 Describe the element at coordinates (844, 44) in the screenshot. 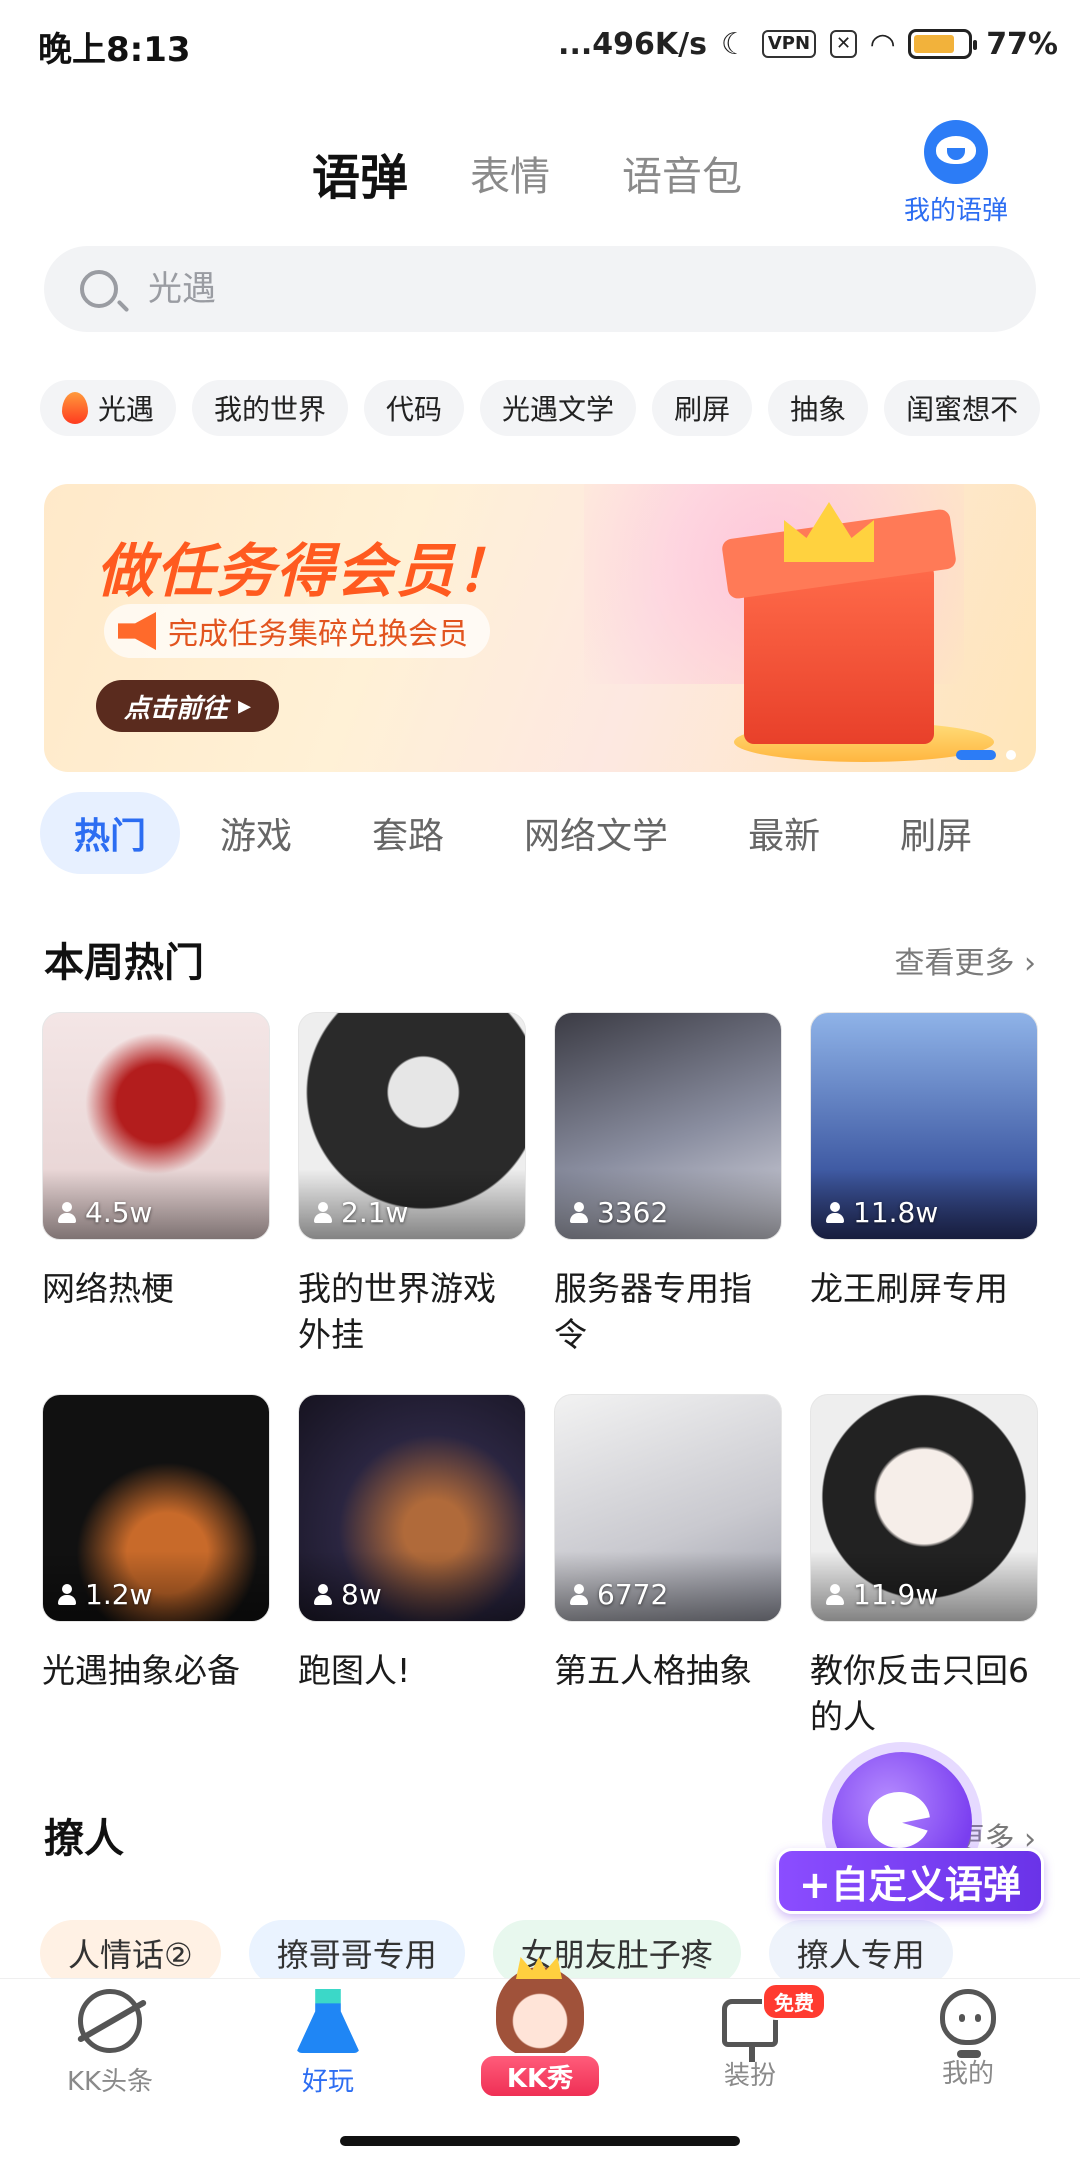

I see `sim-off-icon: ✕` at that location.